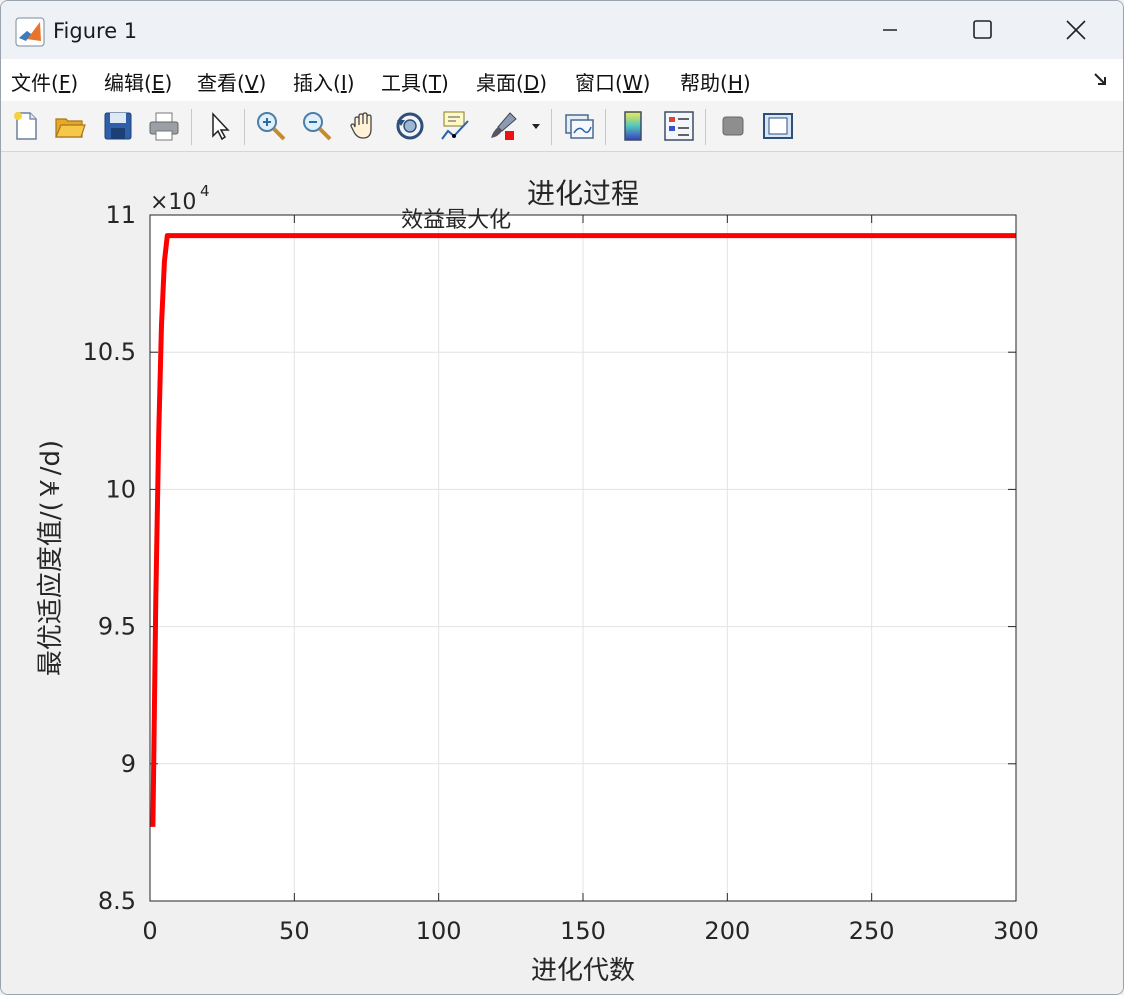 The height and width of the screenshot is (995, 1124). I want to click on link-plot-icon, so click(579, 126).